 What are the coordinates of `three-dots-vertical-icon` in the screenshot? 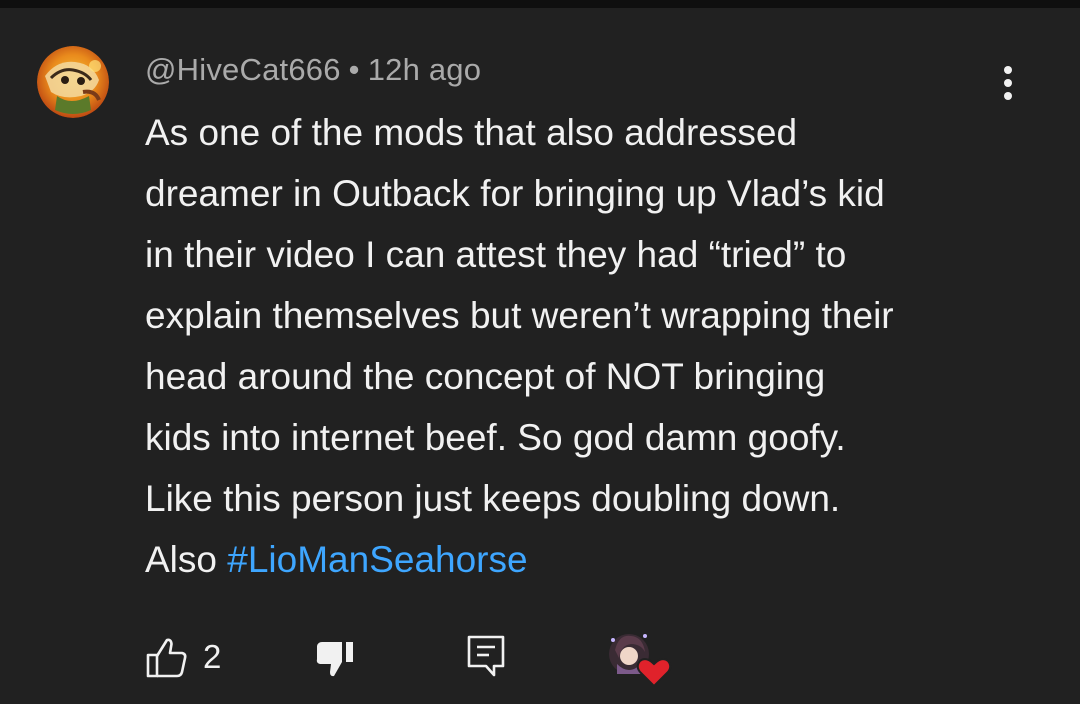 It's located at (1008, 83).